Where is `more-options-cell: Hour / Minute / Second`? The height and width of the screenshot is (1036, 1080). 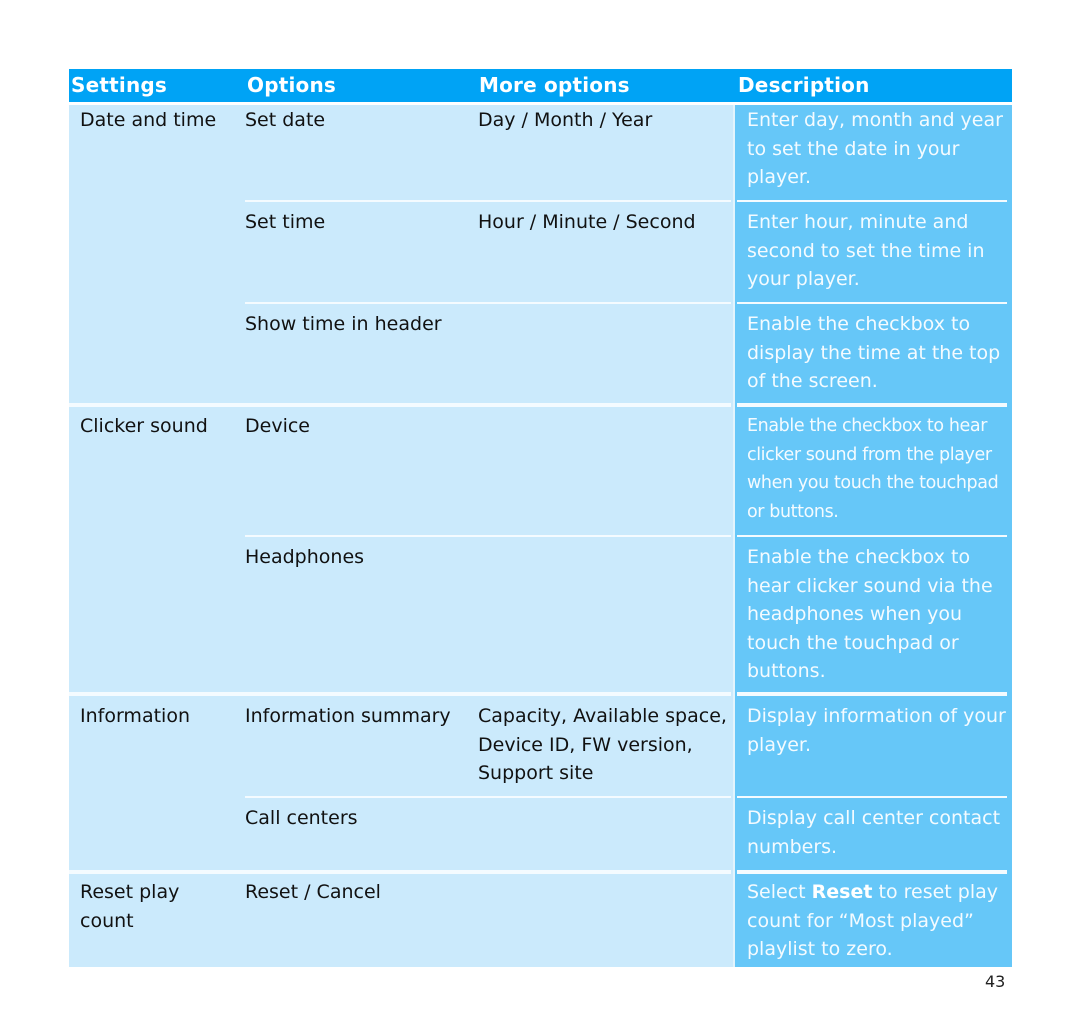
more-options-cell: Hour / Minute / Second is located at coordinates (587, 222).